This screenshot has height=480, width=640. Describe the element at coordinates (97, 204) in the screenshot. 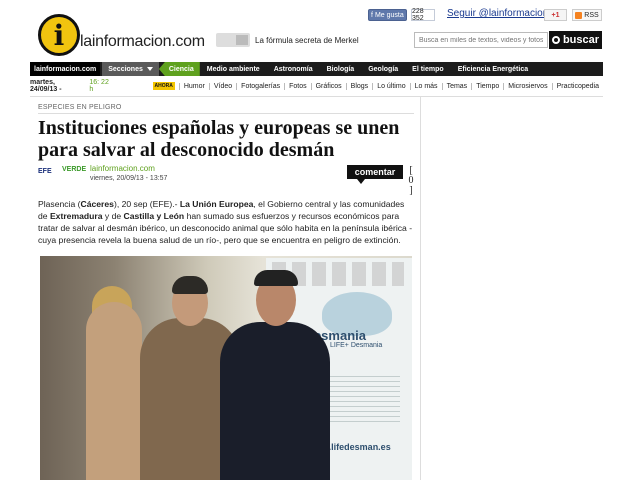

I see `body-bold: Cáceres` at that location.